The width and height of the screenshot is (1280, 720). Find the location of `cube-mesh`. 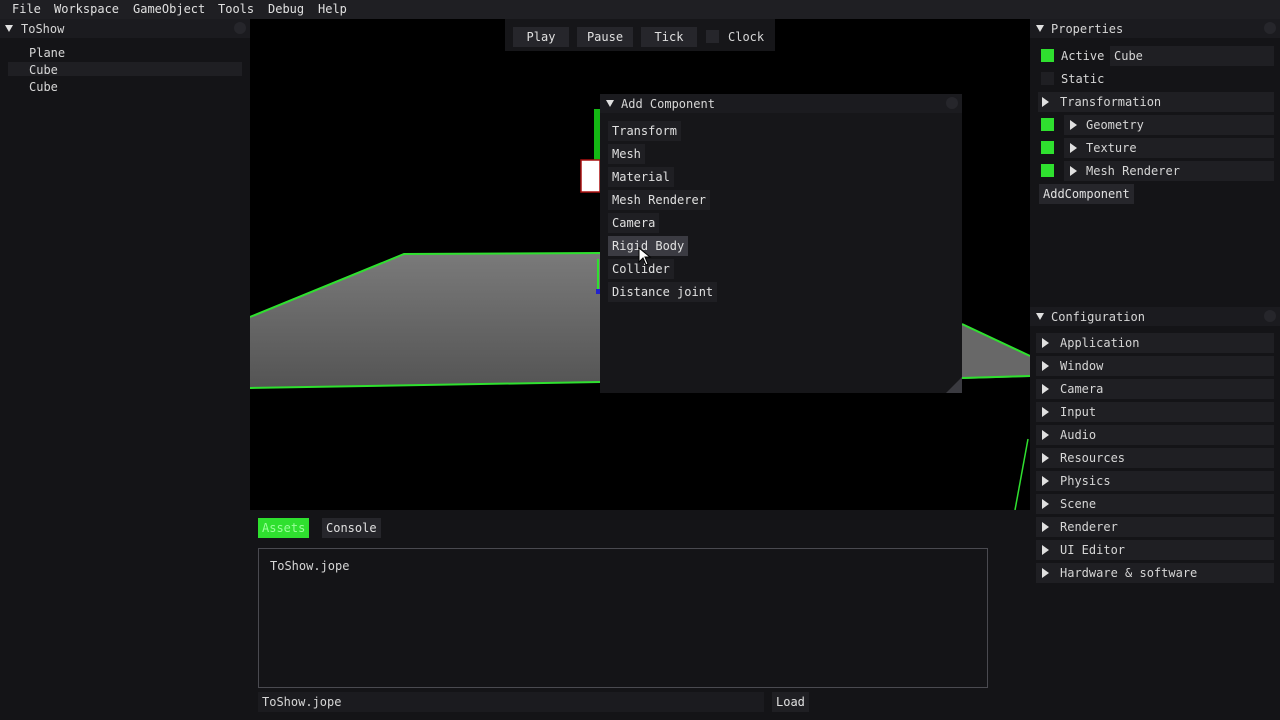

cube-mesh is located at coordinates (590, 176).